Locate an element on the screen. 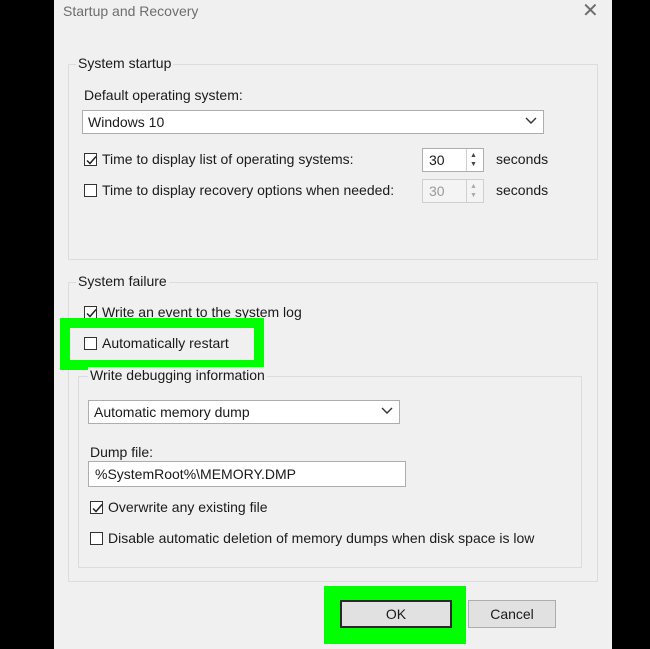 This screenshot has height=649, width=650. system-startup-label: System startup is located at coordinates (125, 63).